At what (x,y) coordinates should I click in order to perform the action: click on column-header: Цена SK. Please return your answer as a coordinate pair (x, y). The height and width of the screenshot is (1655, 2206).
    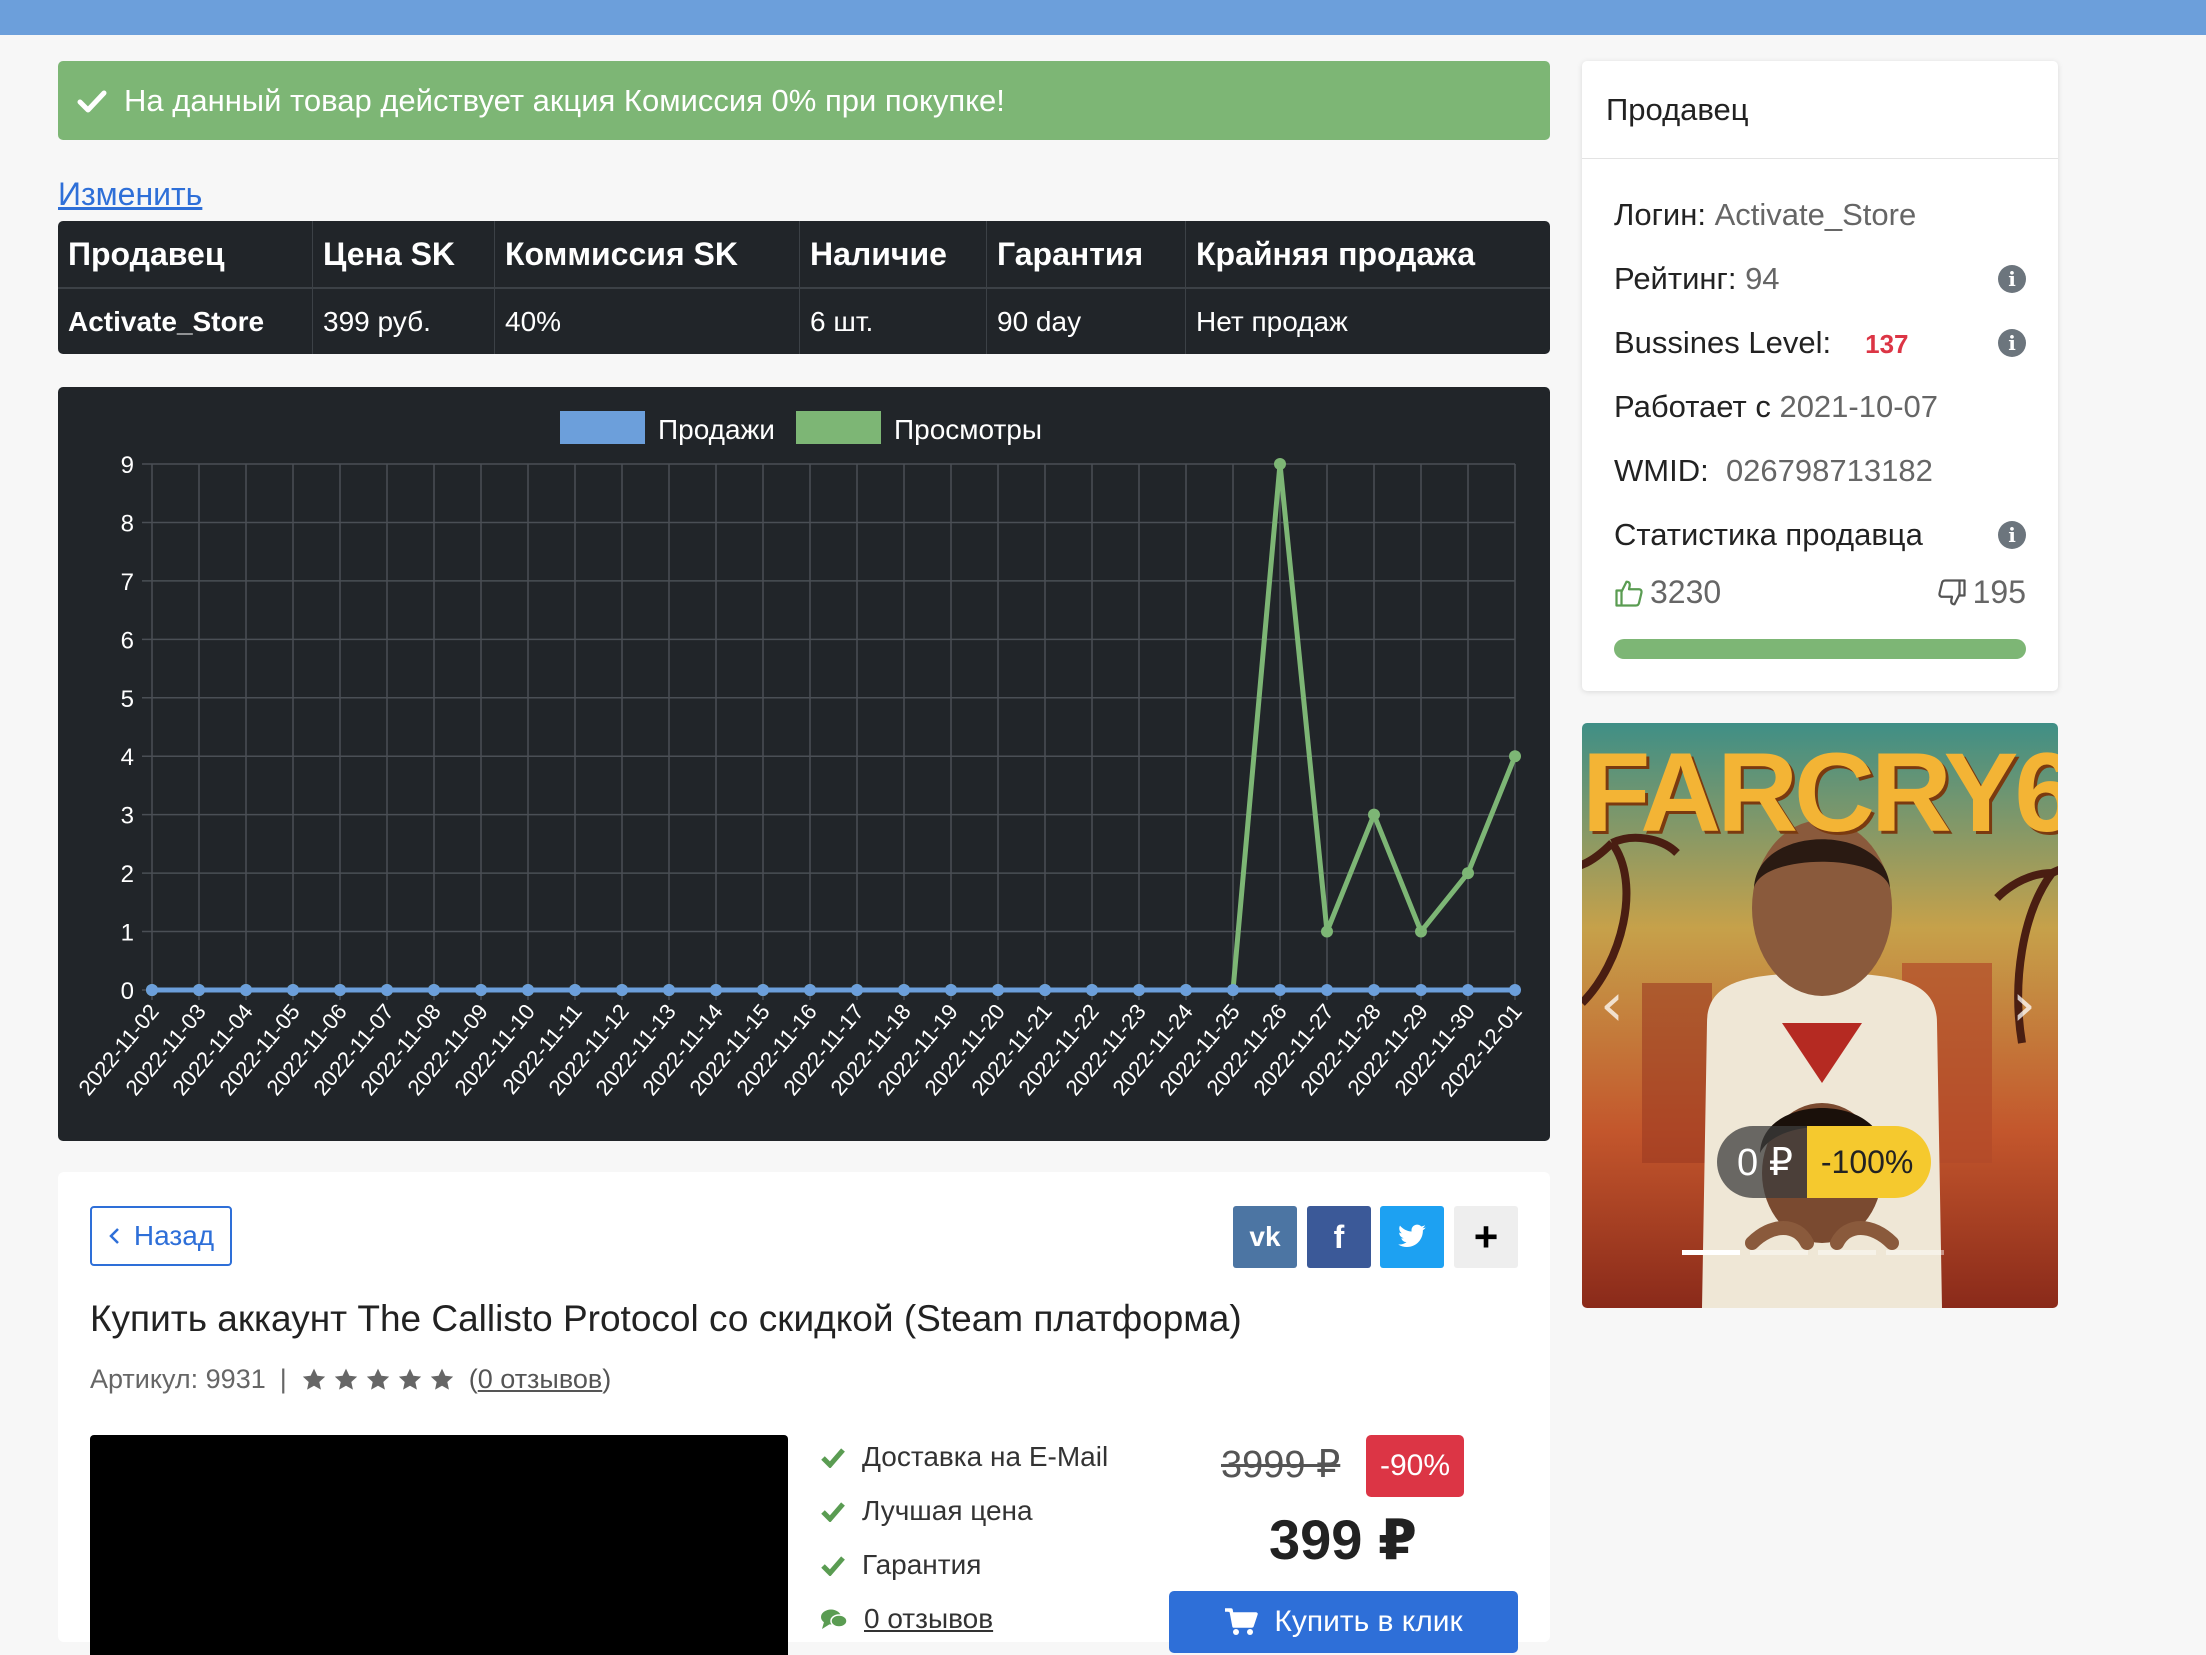
    Looking at the image, I should click on (403, 255).